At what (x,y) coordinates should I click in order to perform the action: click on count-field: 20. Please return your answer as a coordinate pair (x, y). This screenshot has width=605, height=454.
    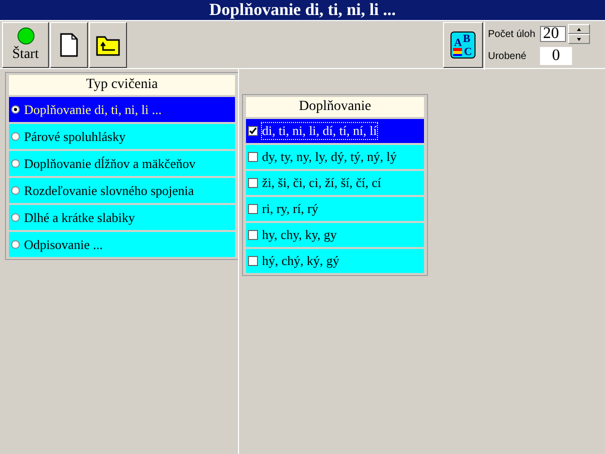
    Looking at the image, I should click on (553, 34).